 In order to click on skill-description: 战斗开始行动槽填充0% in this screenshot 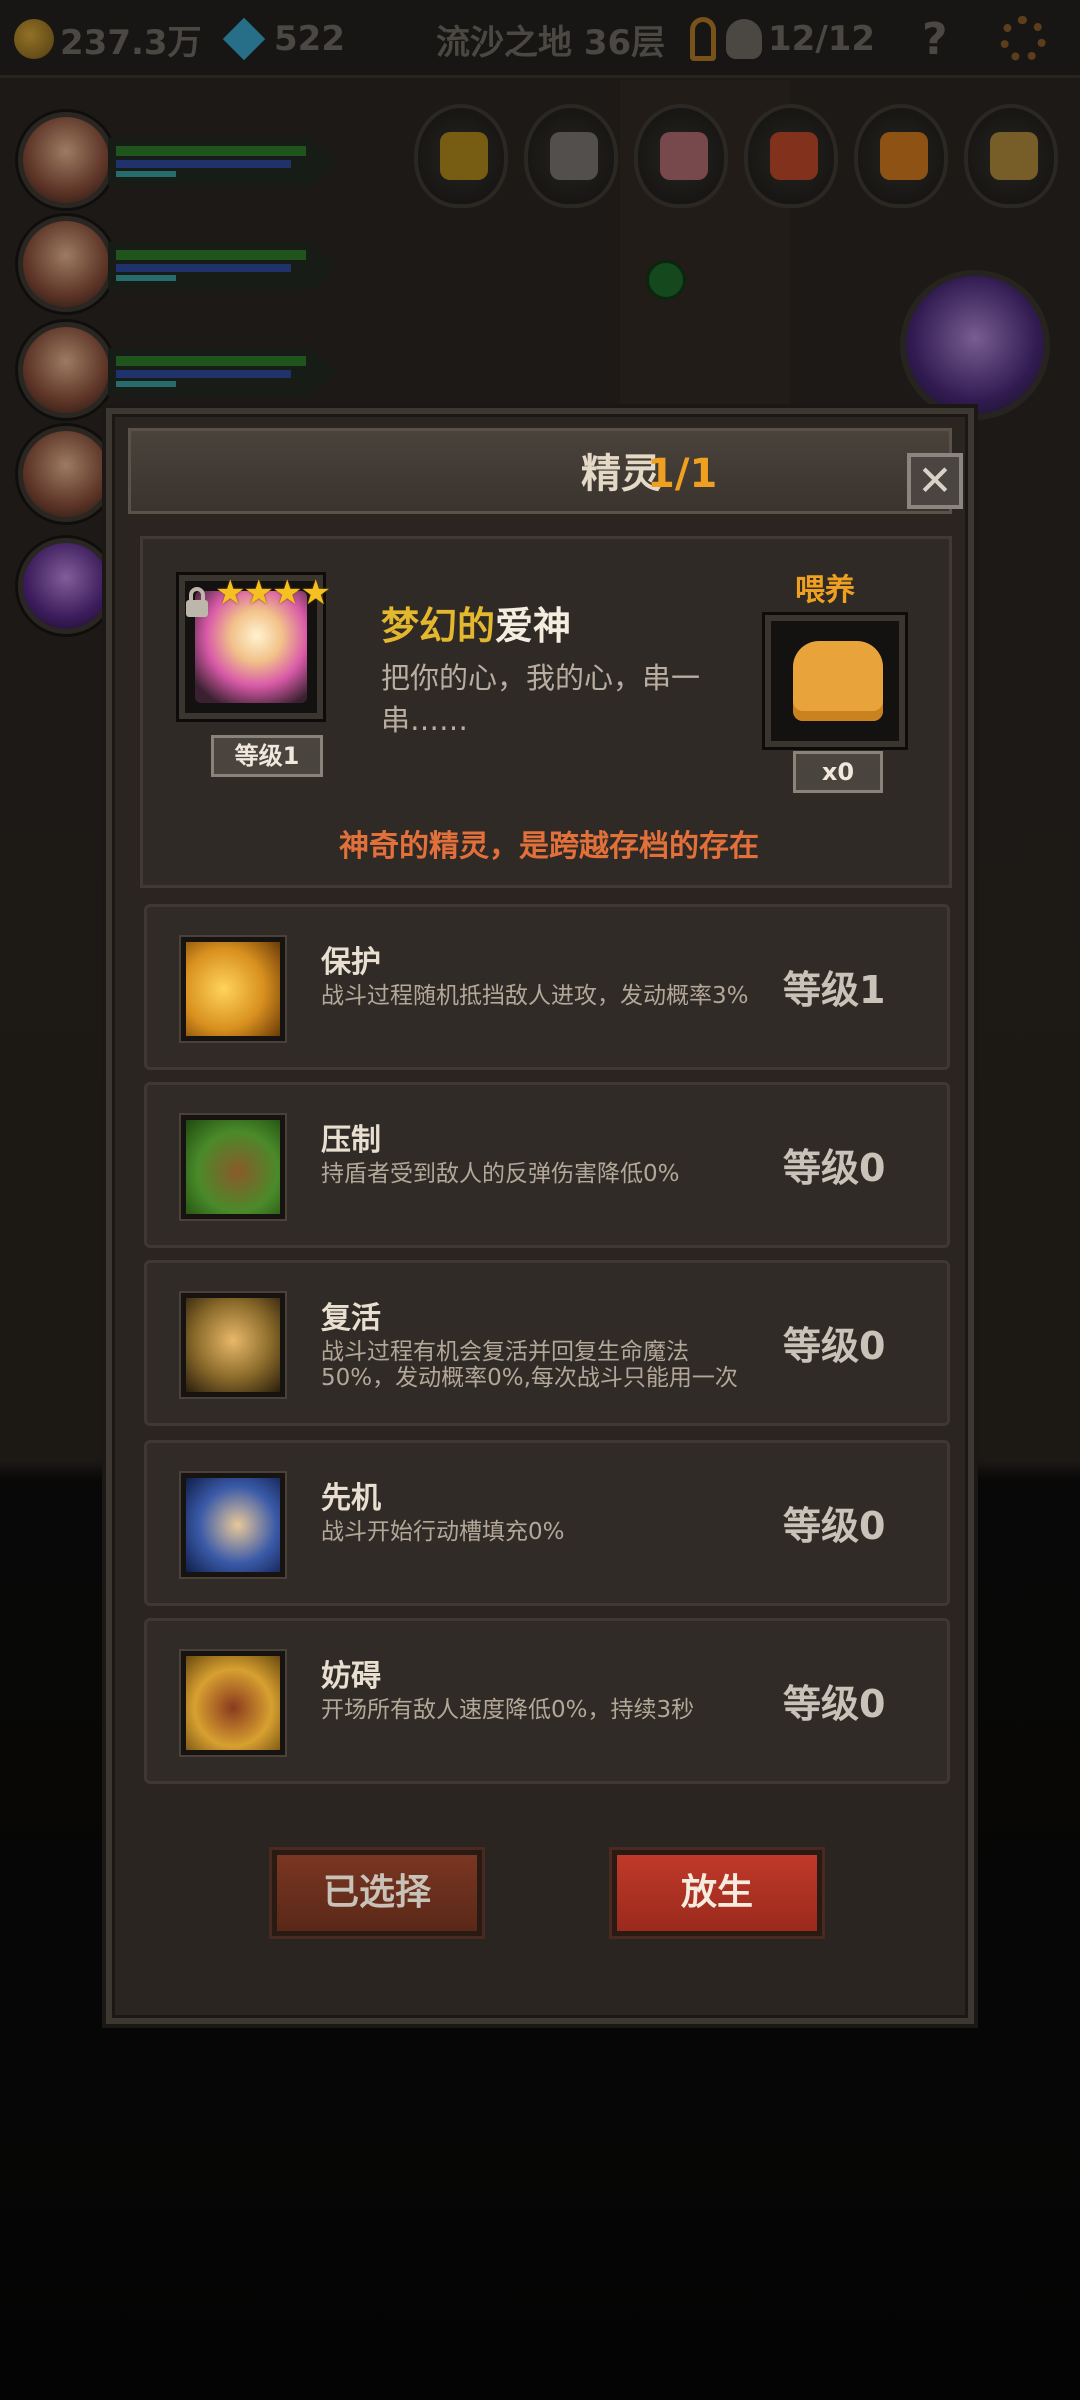, I will do `click(443, 1532)`.